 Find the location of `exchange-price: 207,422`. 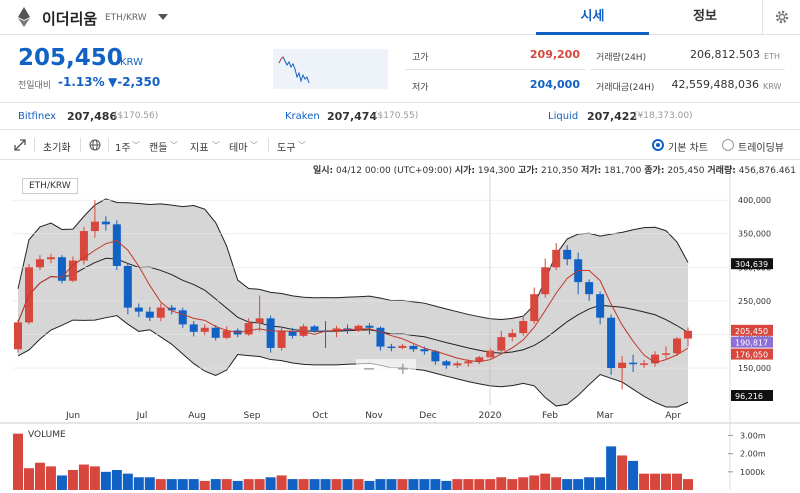

exchange-price: 207,422 is located at coordinates (612, 116).